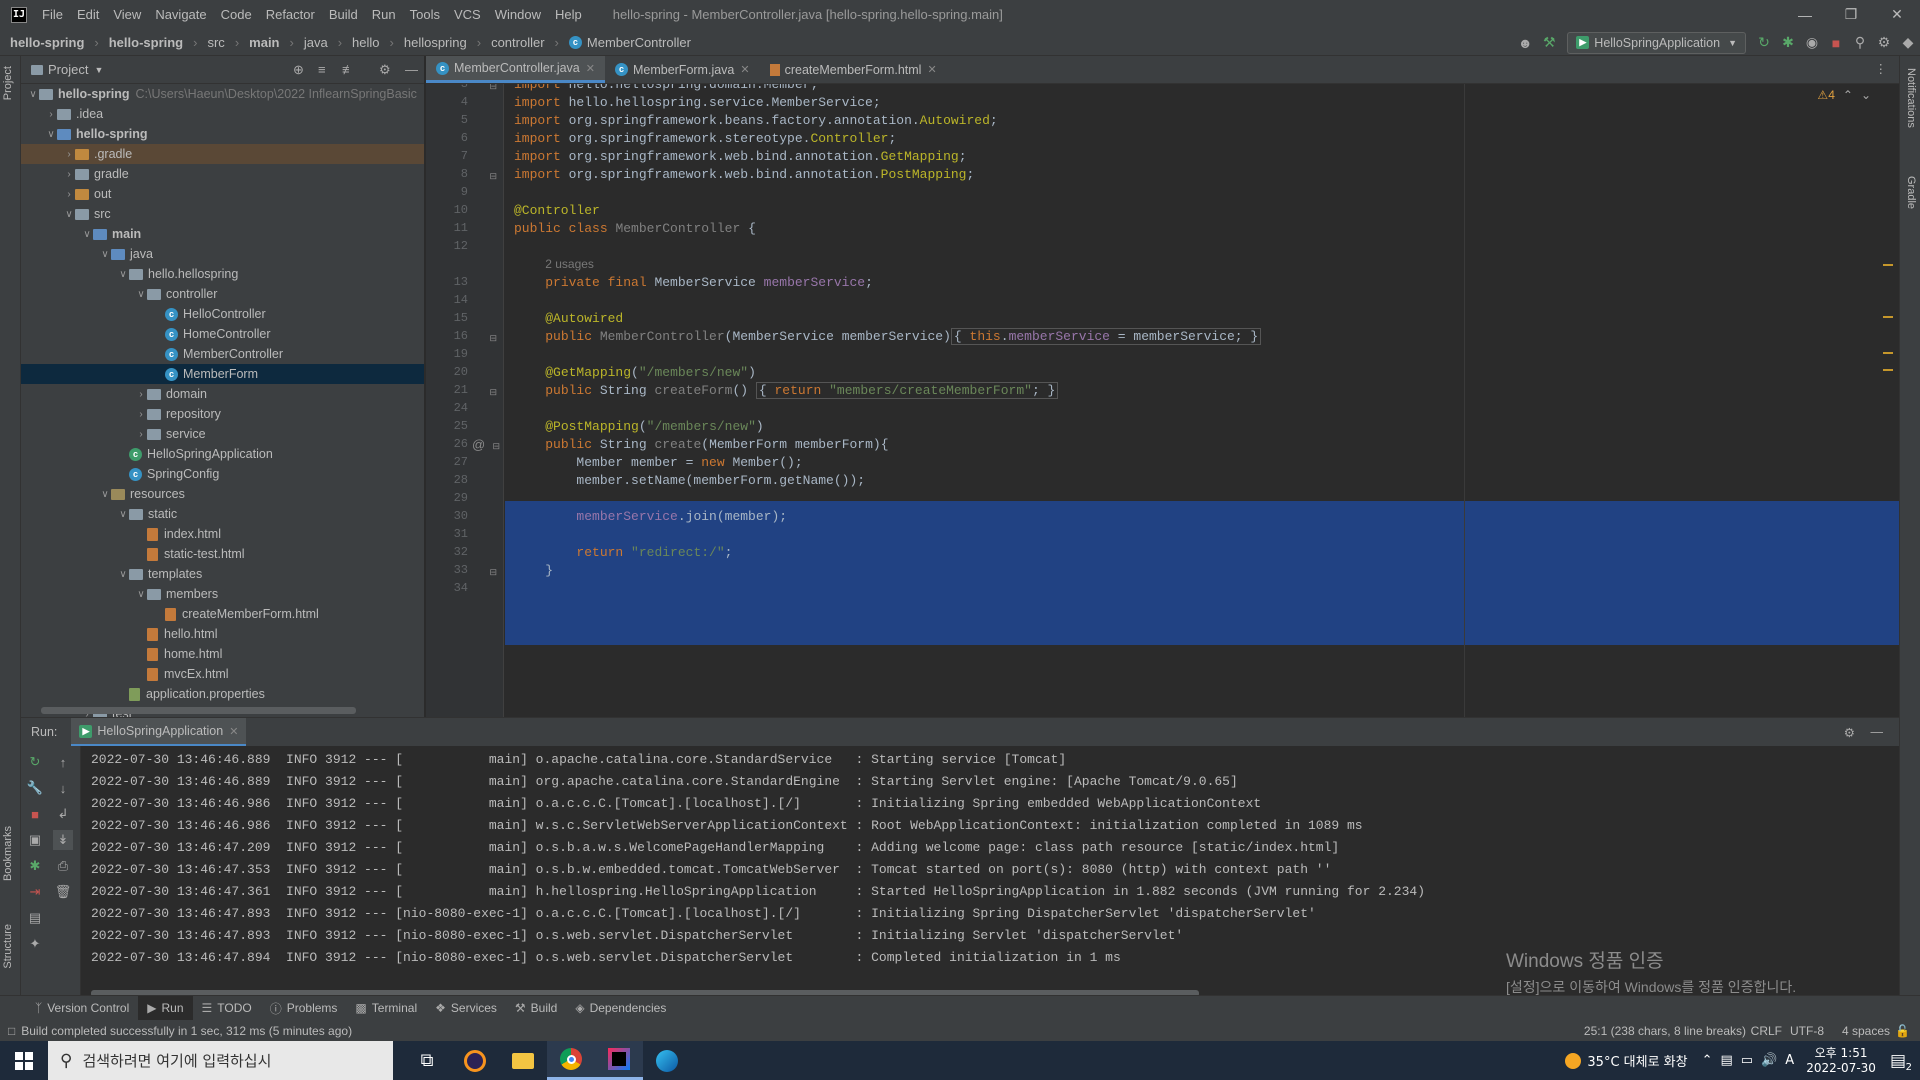  I want to click on menu-run: Run, so click(384, 14).